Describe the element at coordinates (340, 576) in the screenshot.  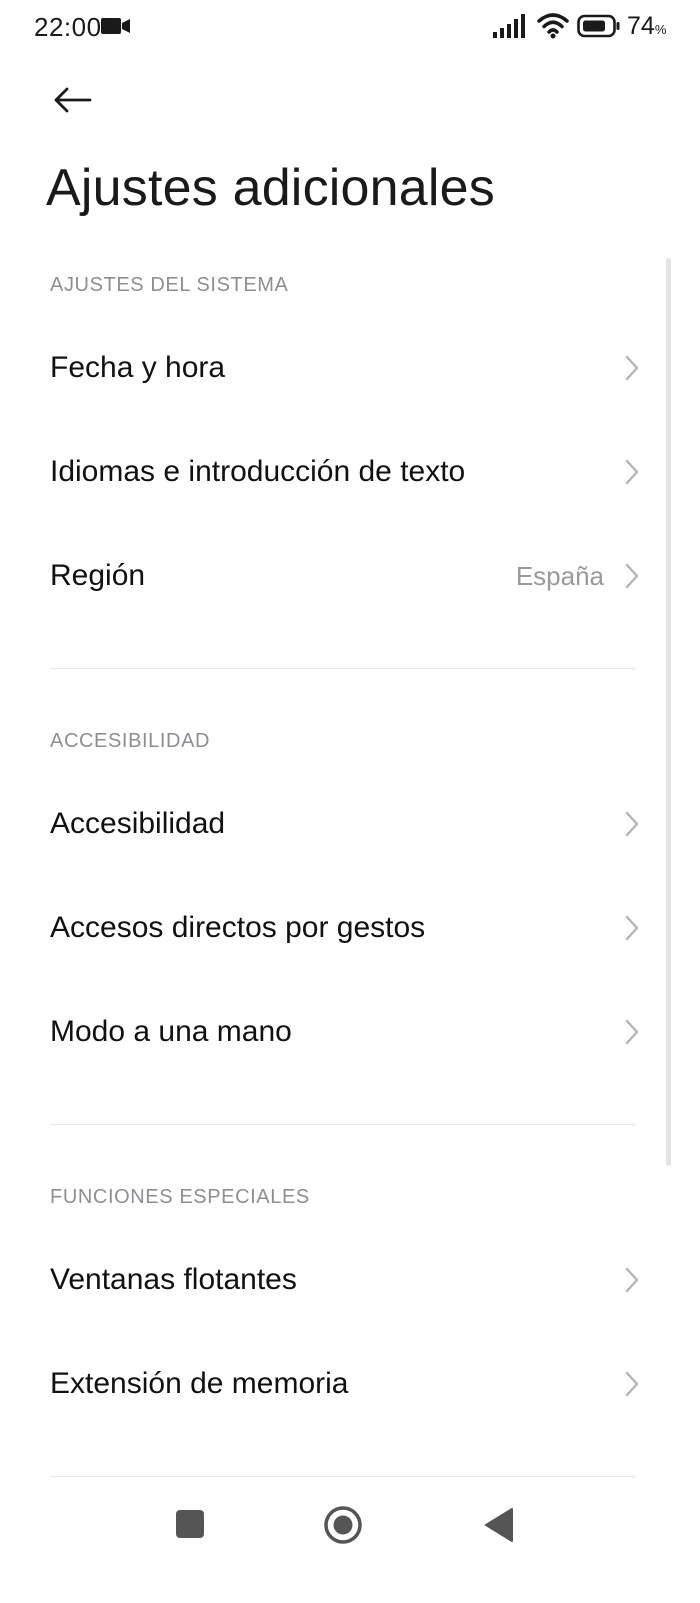
I see `settings-row-region: Región España` at that location.